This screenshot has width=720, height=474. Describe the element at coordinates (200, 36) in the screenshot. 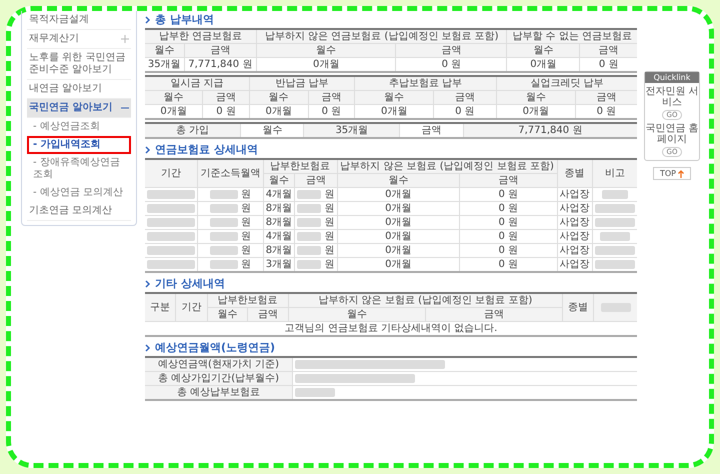

I see `table-header: 납부한 연금보험료` at that location.